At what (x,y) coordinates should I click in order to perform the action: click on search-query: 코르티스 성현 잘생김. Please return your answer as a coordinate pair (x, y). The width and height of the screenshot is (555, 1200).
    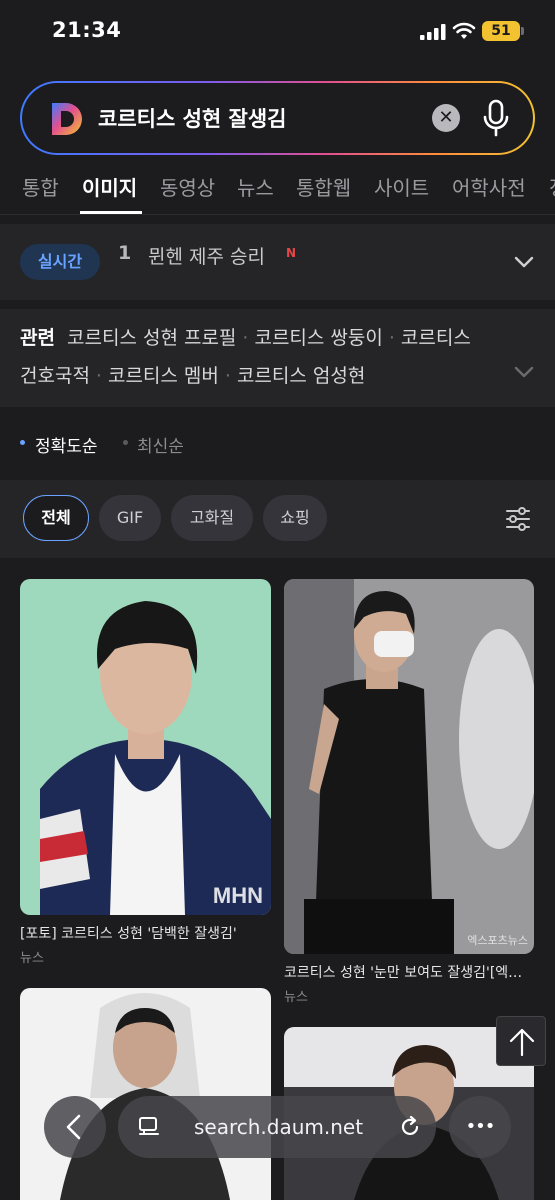
    Looking at the image, I should click on (192, 119).